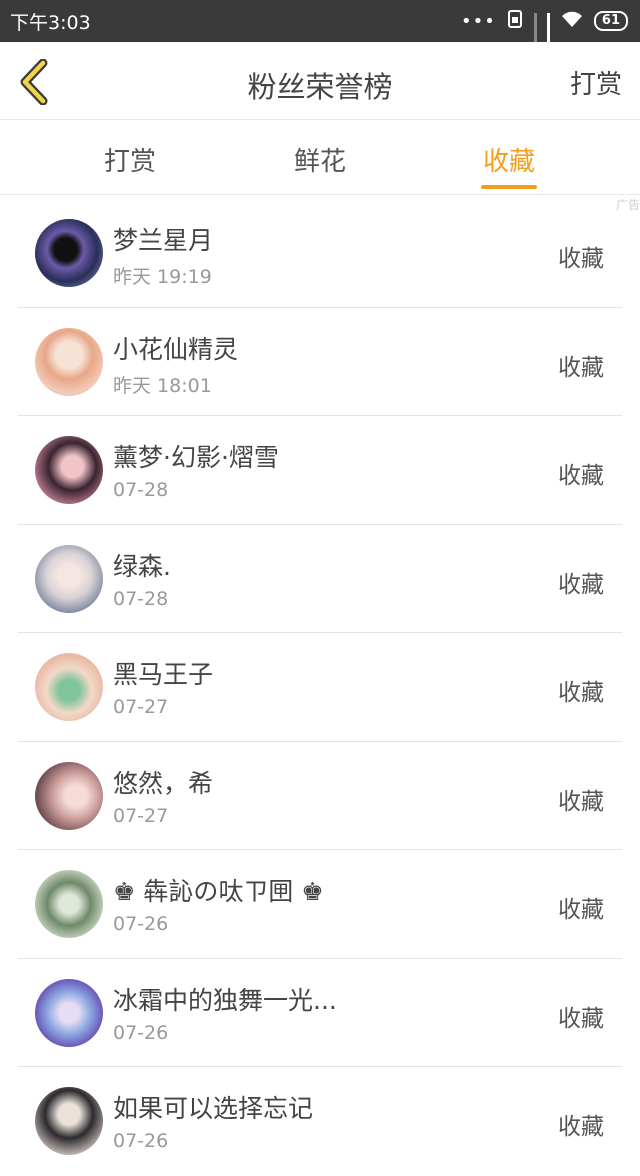  What do you see at coordinates (163, 674) in the screenshot?
I see `fan-name: 黑马王子` at bounding box center [163, 674].